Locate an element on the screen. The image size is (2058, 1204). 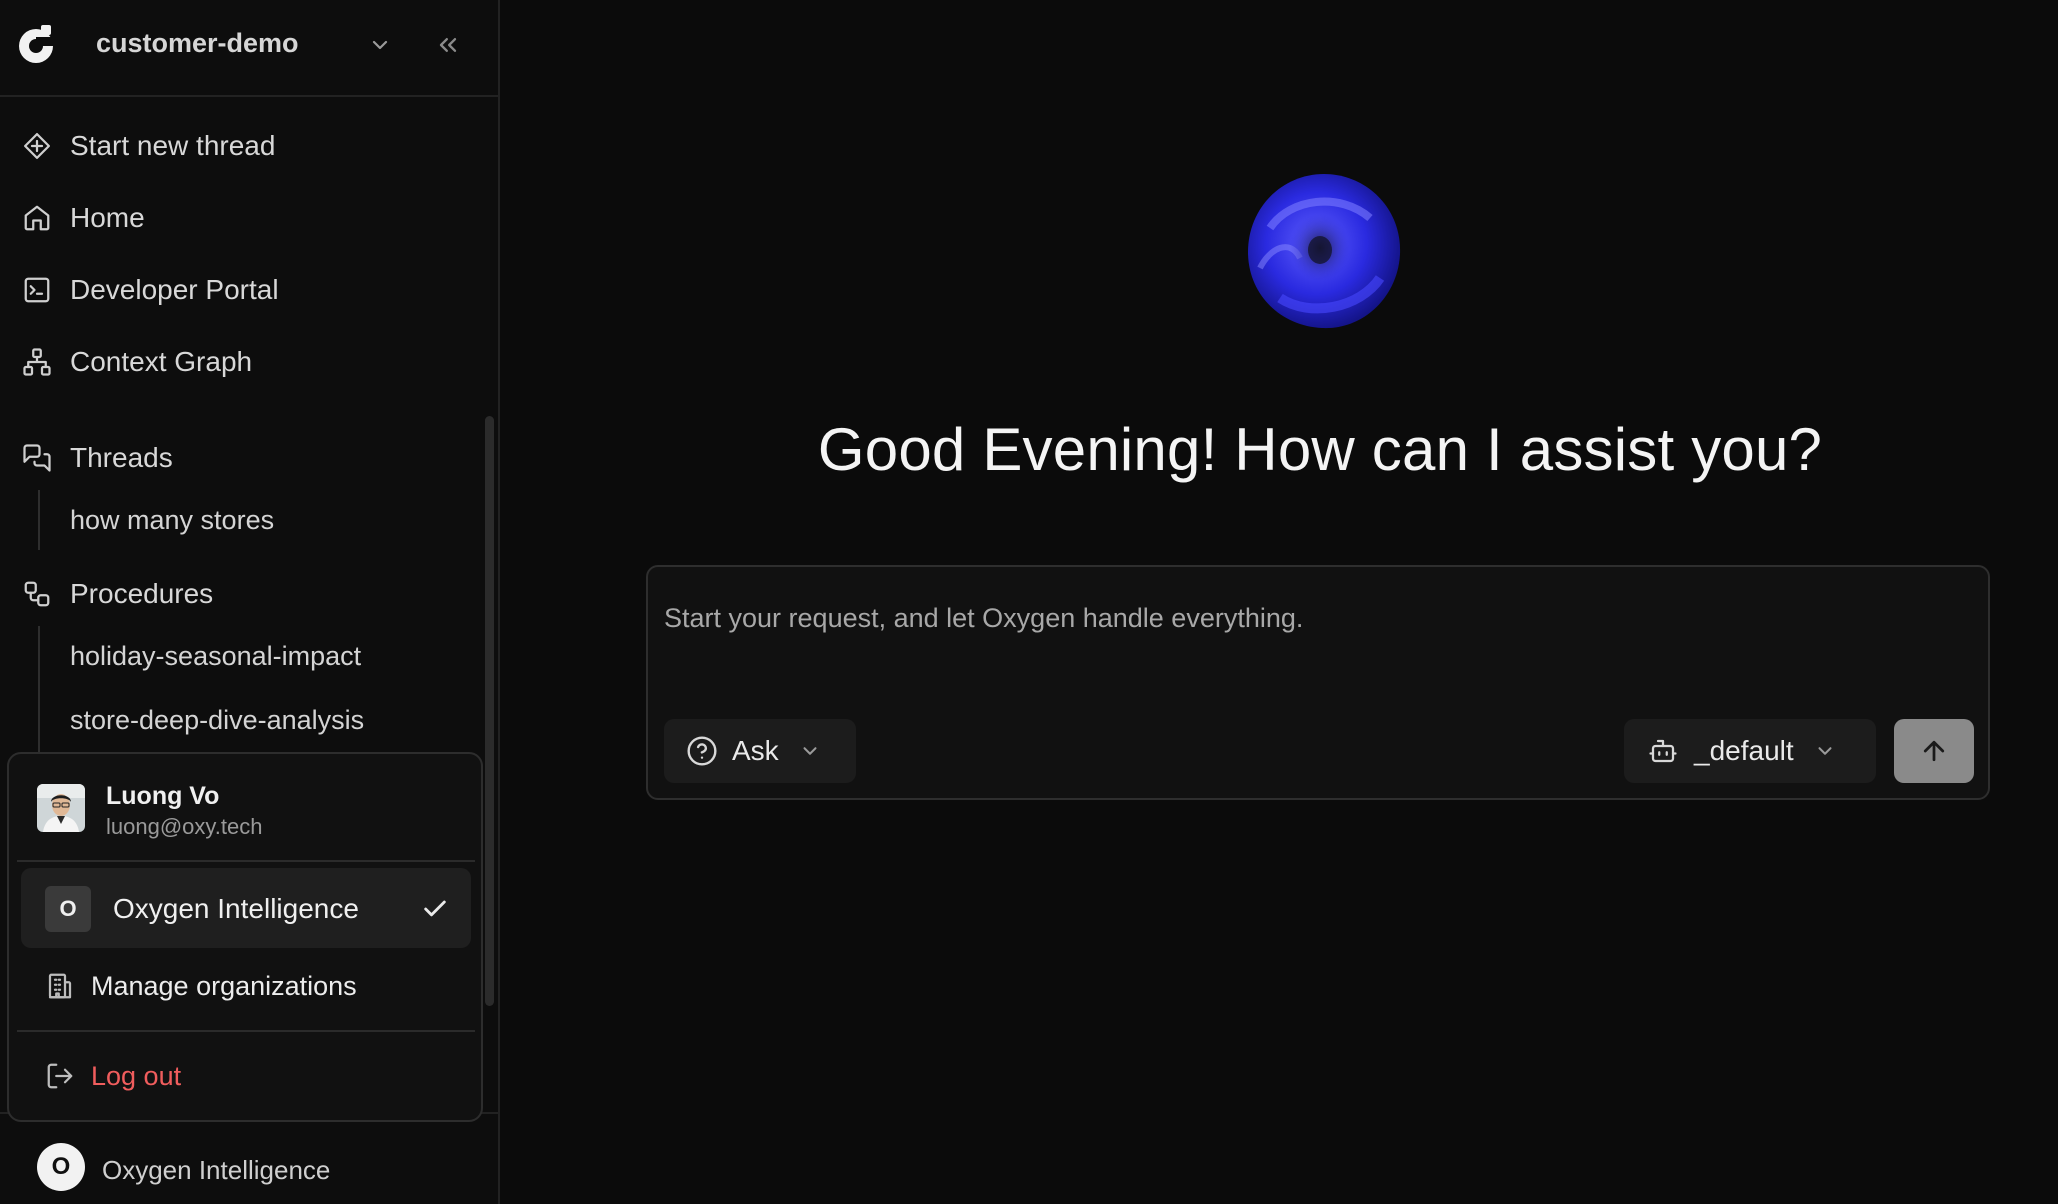
oxygen-orb-image is located at coordinates (1324, 251).